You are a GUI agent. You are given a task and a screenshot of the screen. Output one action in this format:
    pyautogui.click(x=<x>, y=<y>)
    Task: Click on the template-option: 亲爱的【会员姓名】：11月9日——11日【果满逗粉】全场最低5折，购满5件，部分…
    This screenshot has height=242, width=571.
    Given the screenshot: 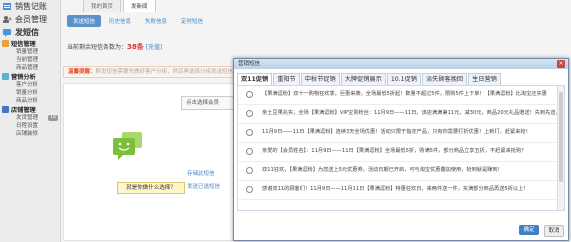 What is the action you would take?
    pyautogui.click(x=401, y=152)
    